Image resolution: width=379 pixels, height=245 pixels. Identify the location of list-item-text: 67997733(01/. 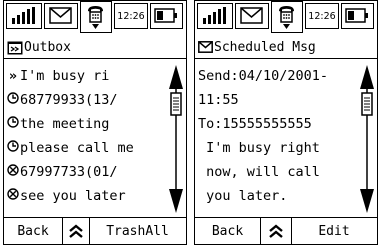
(69, 172).